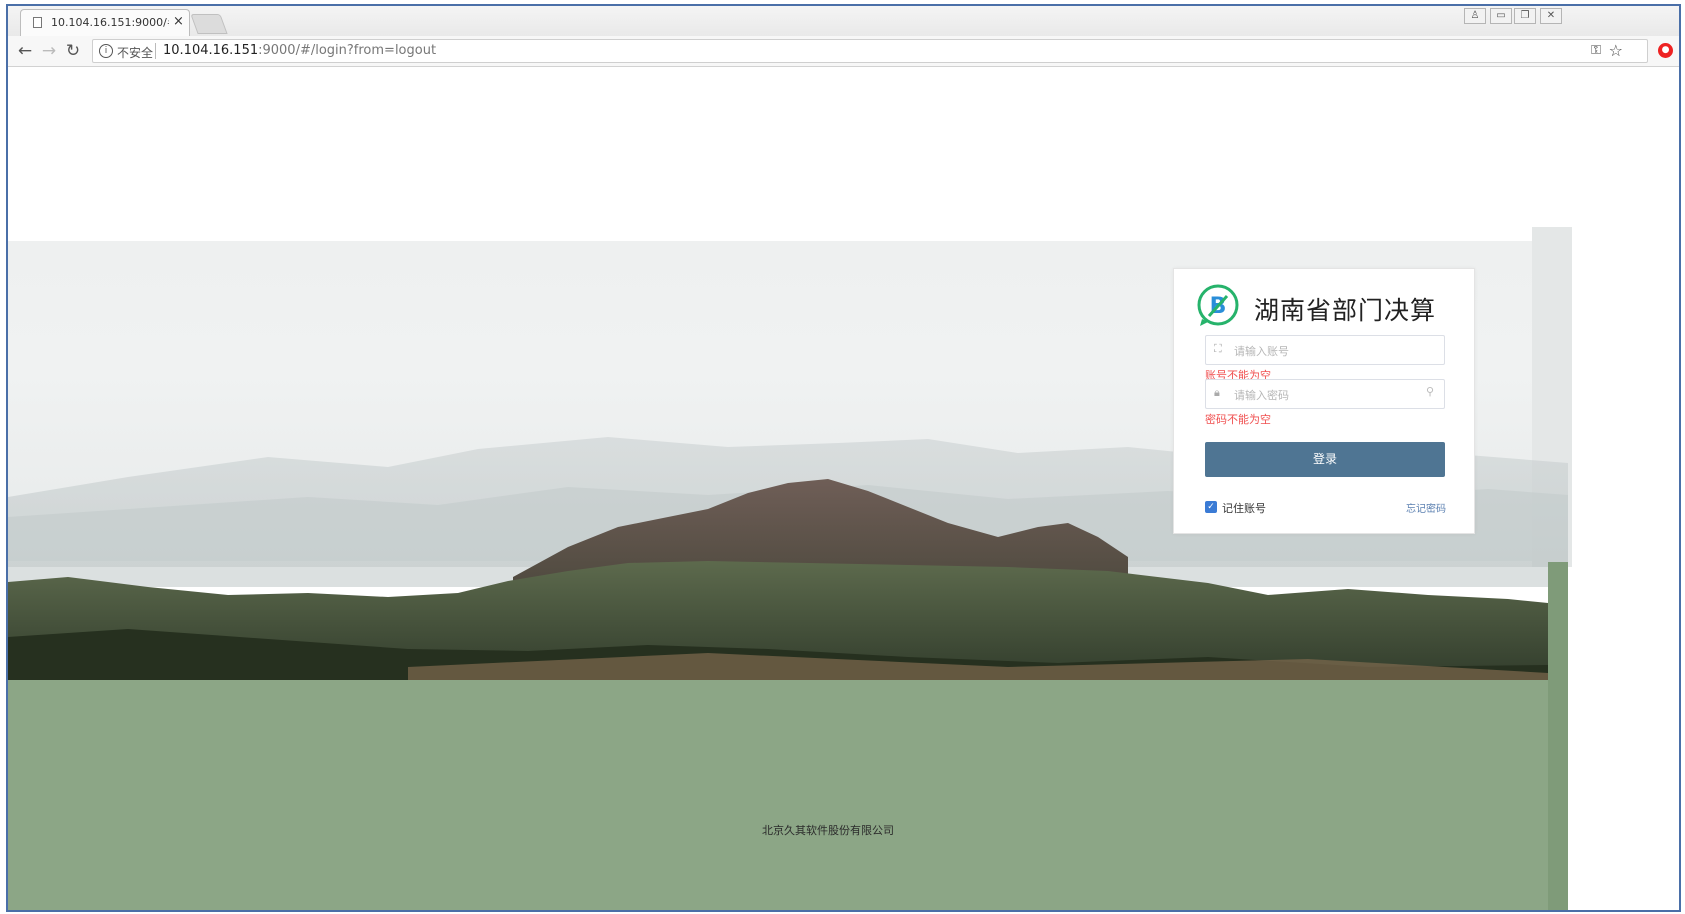 Image resolution: width=1685 pixels, height=914 pixels. I want to click on account-field: ⛶, so click(1325, 350).